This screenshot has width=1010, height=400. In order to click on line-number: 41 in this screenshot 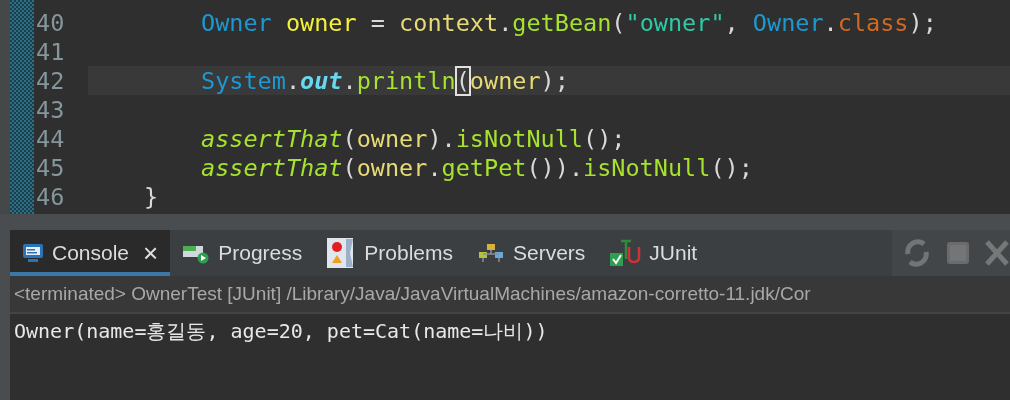, I will do `click(50, 51)`.